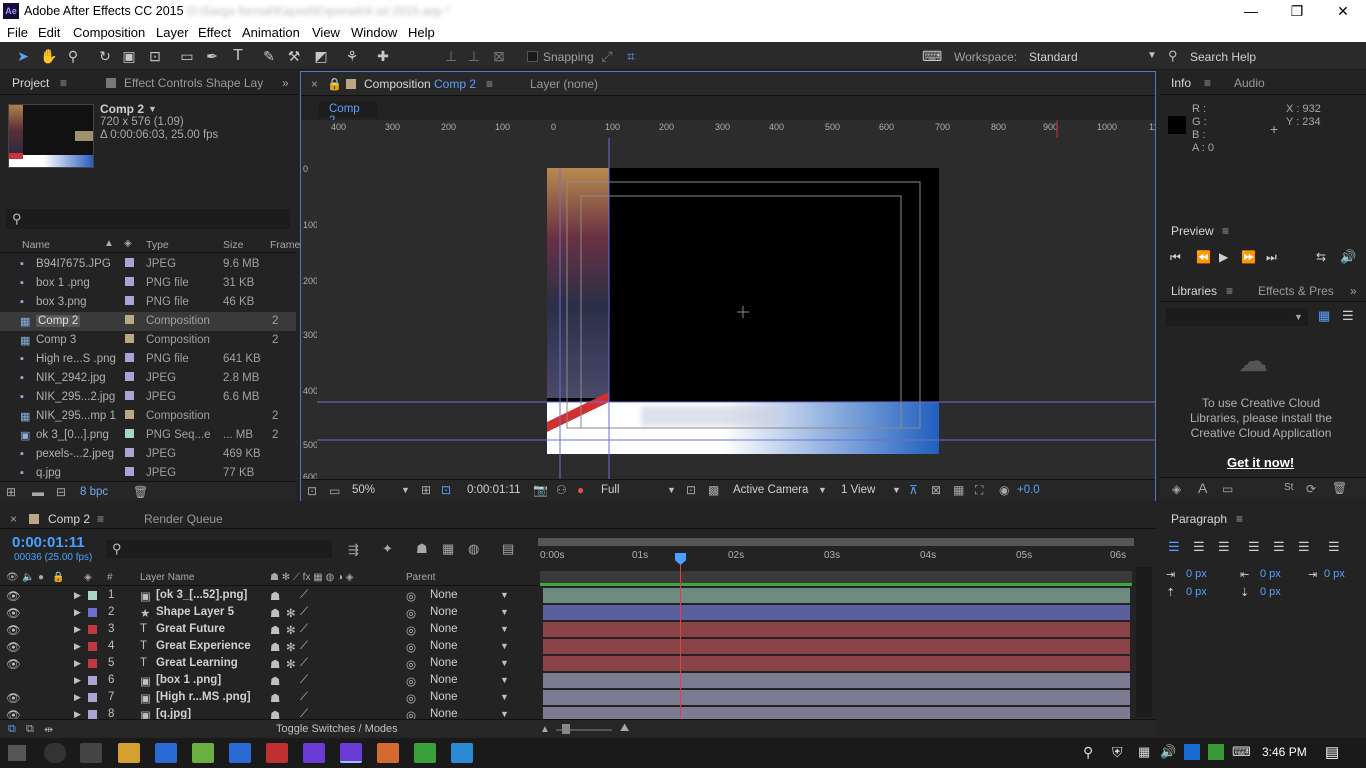 This screenshot has height=768, width=1366. Describe the element at coordinates (1196, 574) in the screenshot. I see `indent-left-field: 0 px` at that location.